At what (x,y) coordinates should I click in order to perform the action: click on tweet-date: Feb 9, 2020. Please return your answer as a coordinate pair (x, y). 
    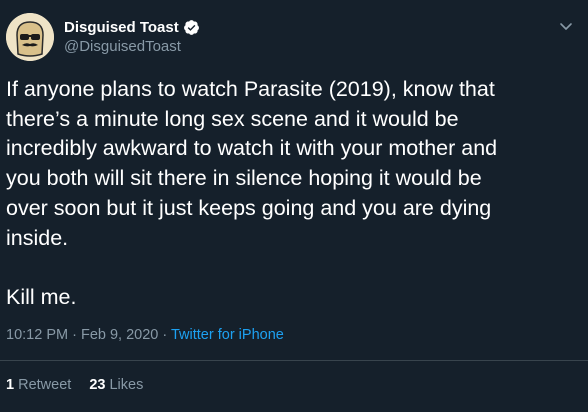
    Looking at the image, I should click on (119, 335).